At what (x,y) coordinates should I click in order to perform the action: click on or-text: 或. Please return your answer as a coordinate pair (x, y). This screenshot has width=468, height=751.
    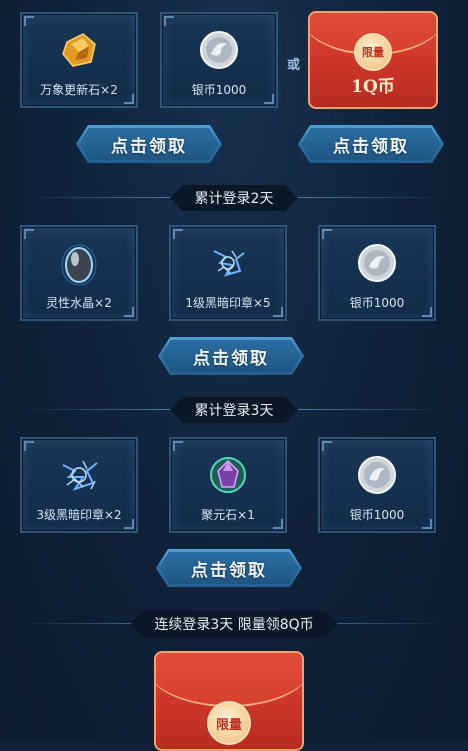
    Looking at the image, I should click on (294, 65).